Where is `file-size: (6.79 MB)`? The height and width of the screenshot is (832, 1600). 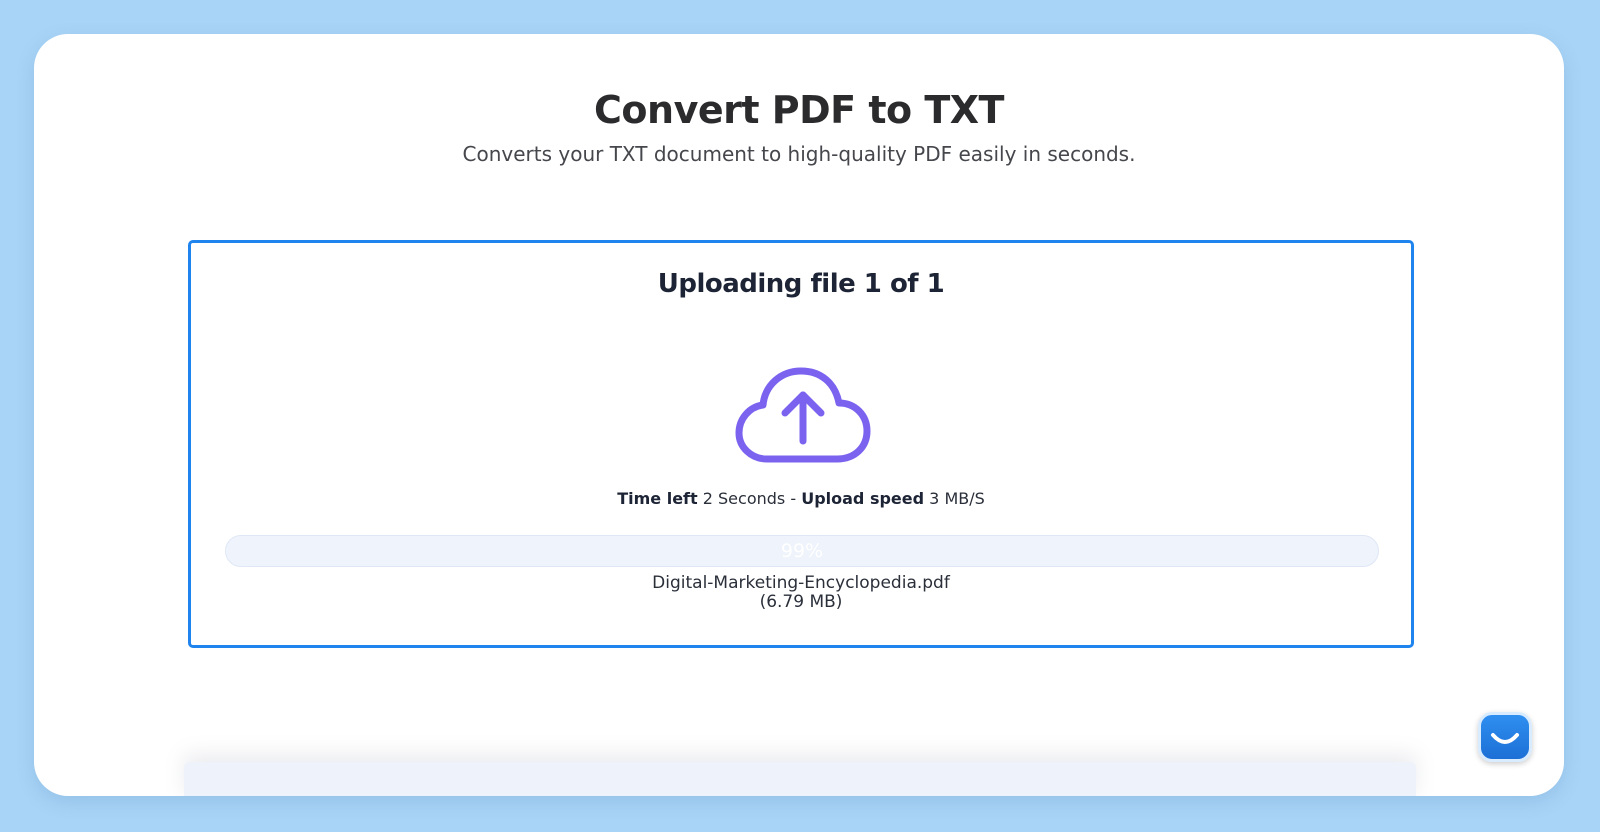 file-size: (6.79 MB) is located at coordinates (801, 602).